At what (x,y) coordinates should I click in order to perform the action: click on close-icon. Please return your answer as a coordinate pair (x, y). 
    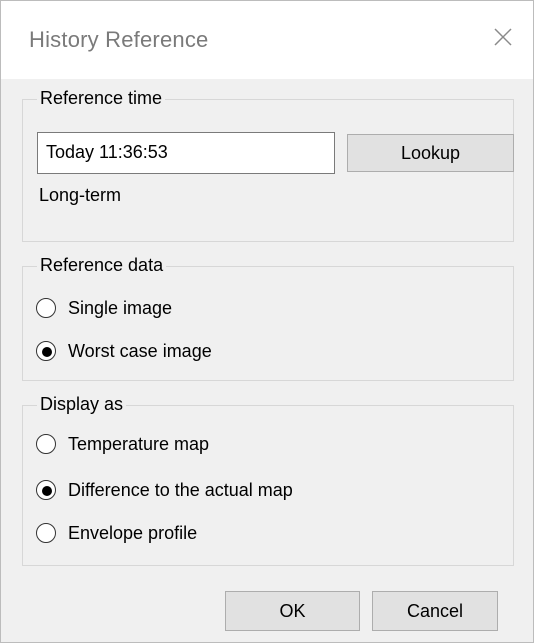
    Looking at the image, I should click on (503, 37).